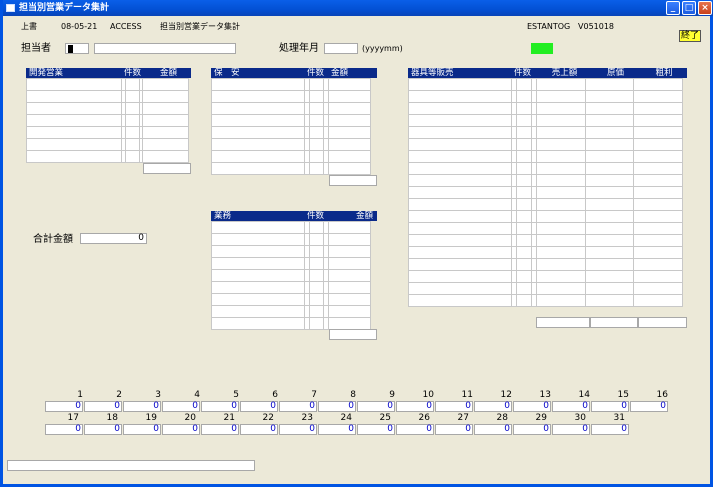 The height and width of the screenshot is (487, 713). What do you see at coordinates (10, 8) in the screenshot?
I see `app-icon` at bounding box center [10, 8].